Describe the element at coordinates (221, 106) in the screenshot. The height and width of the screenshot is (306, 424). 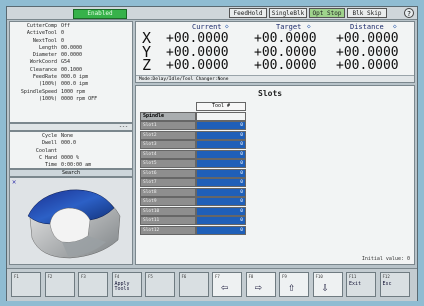
I see `tool-column-header: Tool #` at that location.